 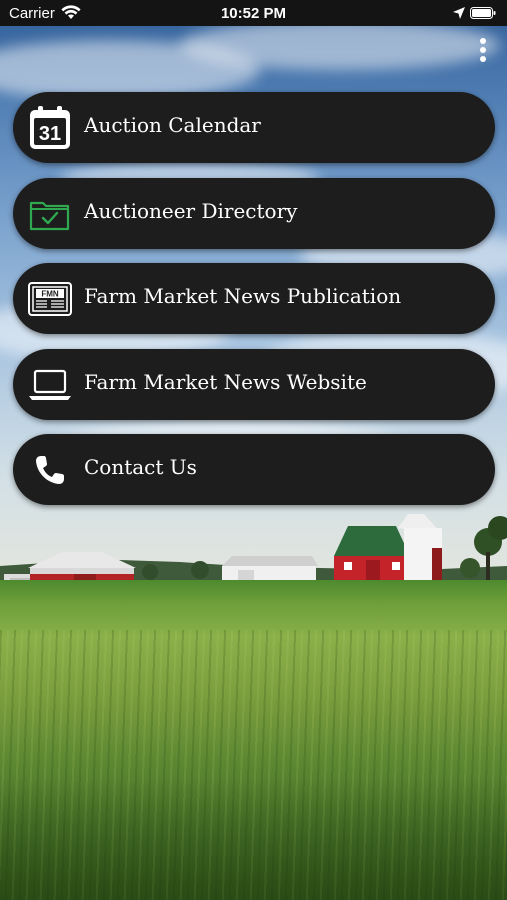 What do you see at coordinates (191, 211) in the screenshot?
I see `auctioneer-directory-label: Auctioneer Directory` at bounding box center [191, 211].